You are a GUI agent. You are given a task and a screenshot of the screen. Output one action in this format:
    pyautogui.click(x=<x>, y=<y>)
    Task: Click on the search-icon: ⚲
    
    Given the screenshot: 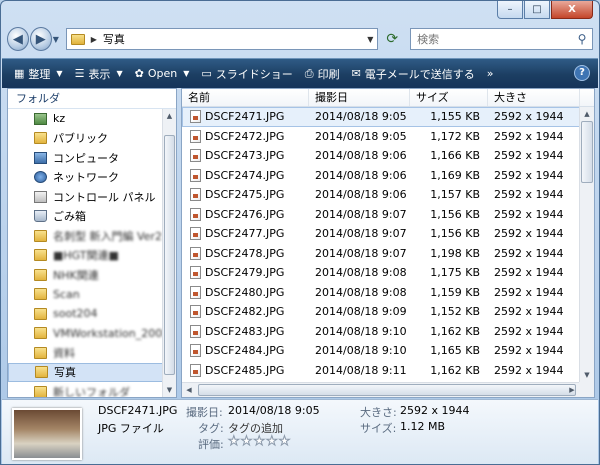 What is the action you would take?
    pyautogui.click(x=582, y=39)
    